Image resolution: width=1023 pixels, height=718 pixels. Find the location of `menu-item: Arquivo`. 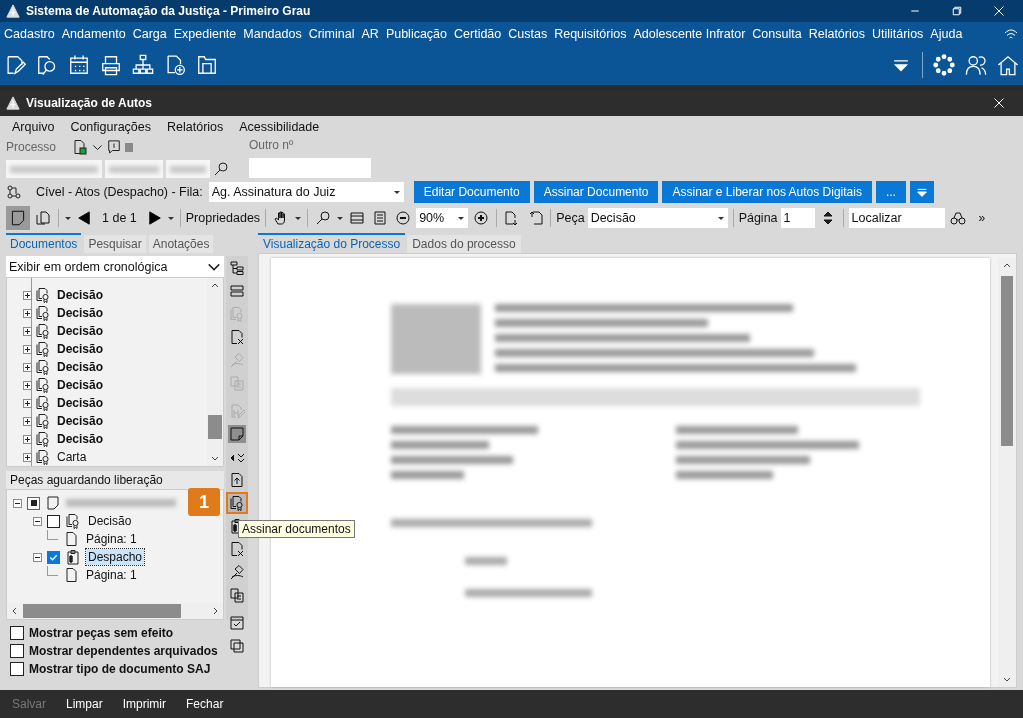

menu-item: Arquivo is located at coordinates (33, 129).